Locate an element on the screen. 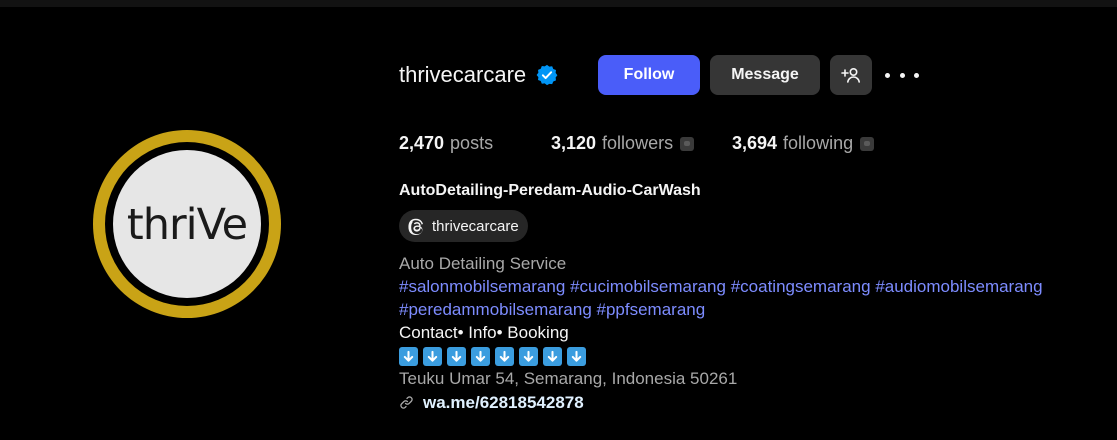 The width and height of the screenshot is (1117, 440). threads-badge: thrivecarcare is located at coordinates (463, 226).